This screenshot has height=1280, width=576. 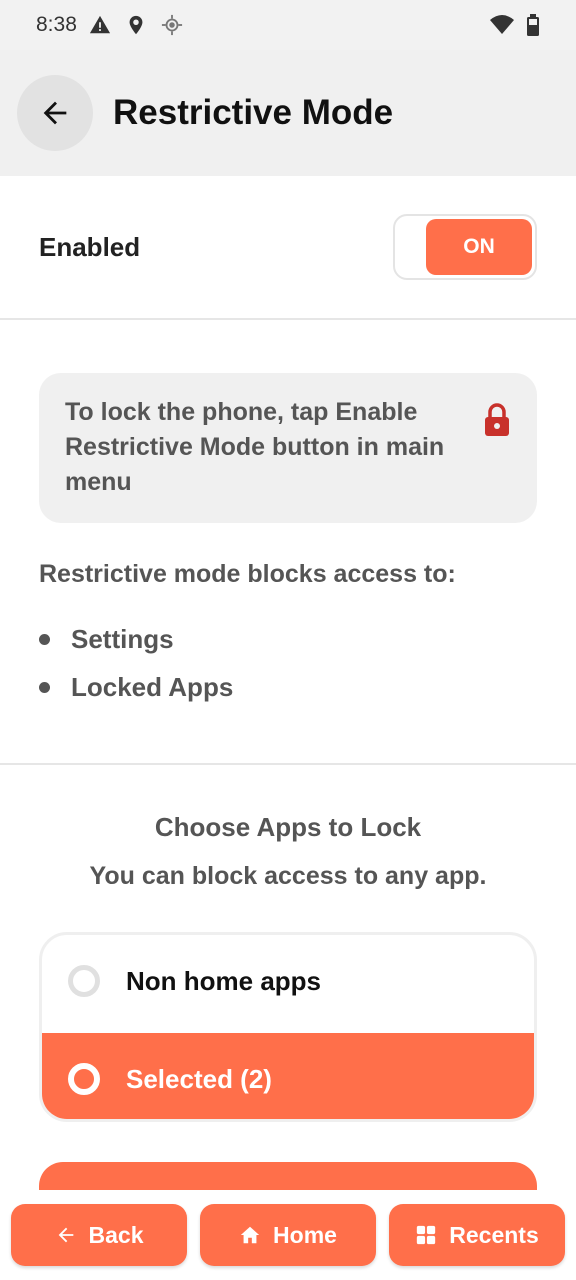 What do you see at coordinates (84, 981) in the screenshot?
I see `radio-unselected` at bounding box center [84, 981].